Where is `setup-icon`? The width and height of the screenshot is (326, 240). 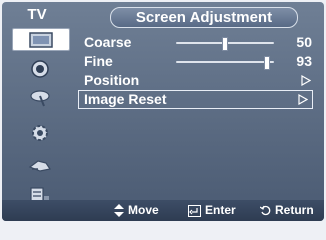
setup-icon is located at coordinates (40, 132).